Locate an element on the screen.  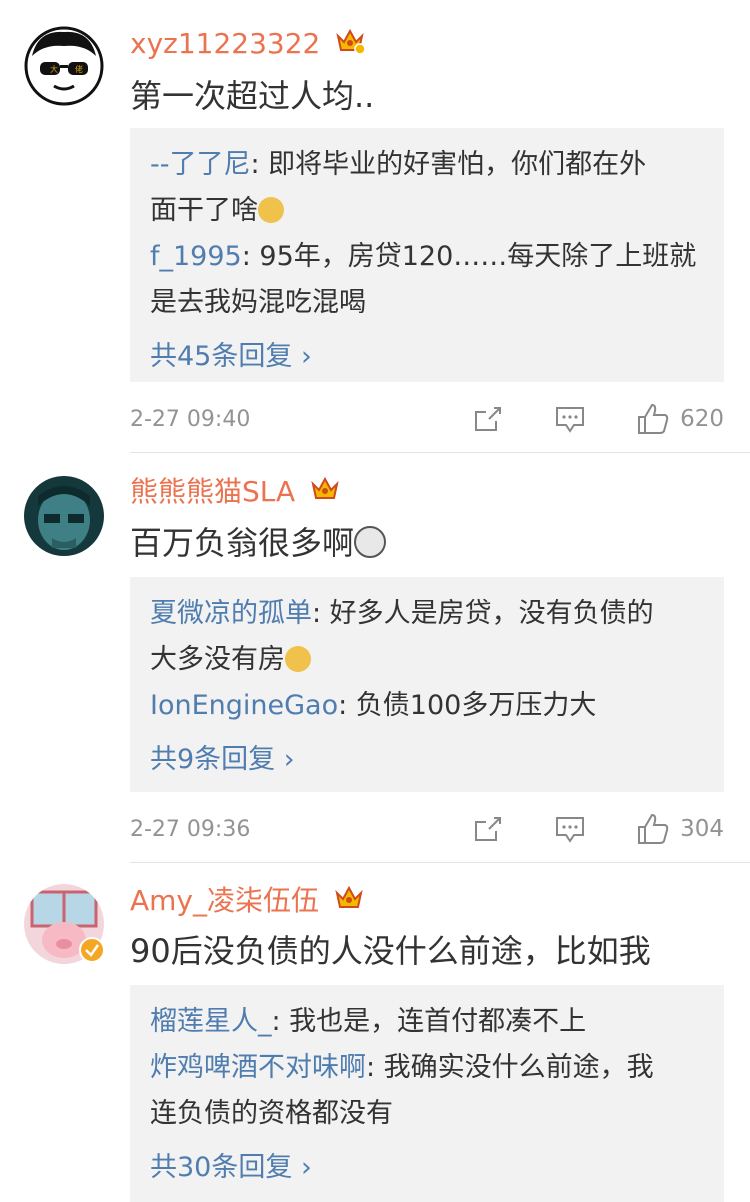
more-replies-link: 共30条回复 › is located at coordinates (427, 1168).